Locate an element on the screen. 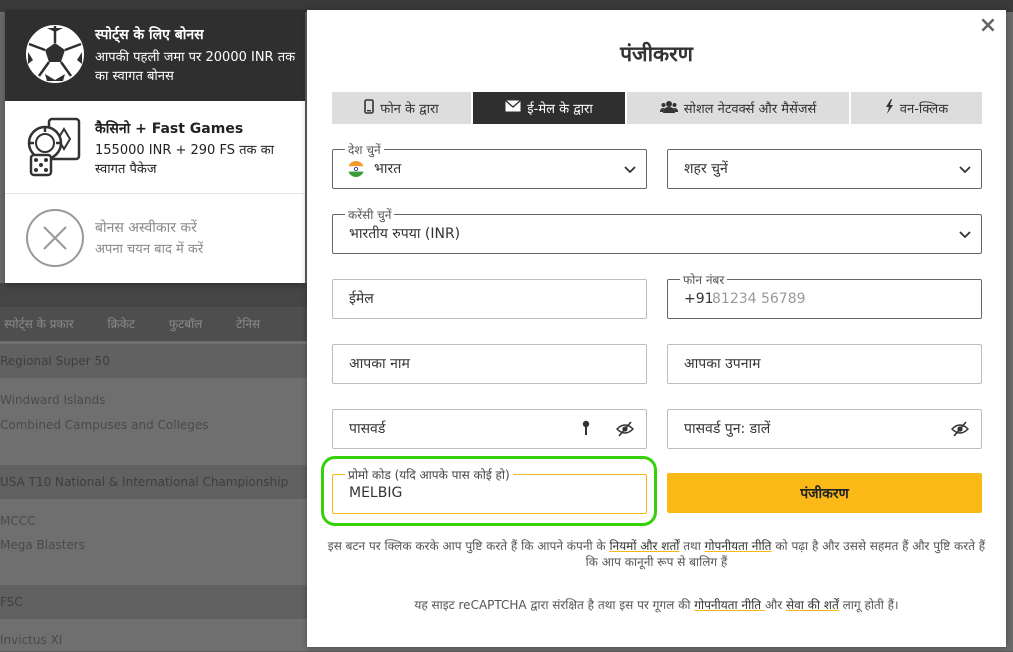 This screenshot has width=1013, height=652. privacy-policy-link: गोपनीयता नीति is located at coordinates (738, 546).